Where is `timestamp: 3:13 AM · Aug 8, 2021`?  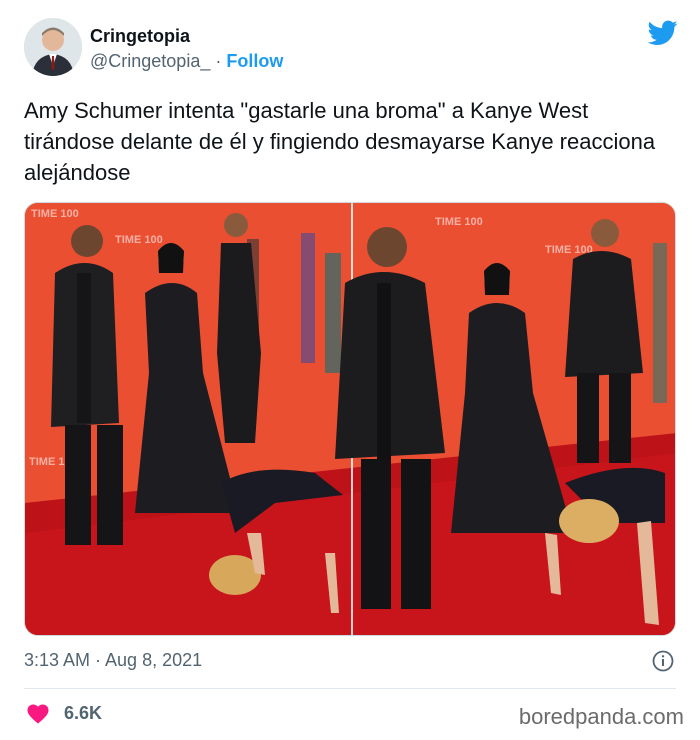
timestamp: 3:13 AM · Aug 8, 2021 is located at coordinates (113, 660).